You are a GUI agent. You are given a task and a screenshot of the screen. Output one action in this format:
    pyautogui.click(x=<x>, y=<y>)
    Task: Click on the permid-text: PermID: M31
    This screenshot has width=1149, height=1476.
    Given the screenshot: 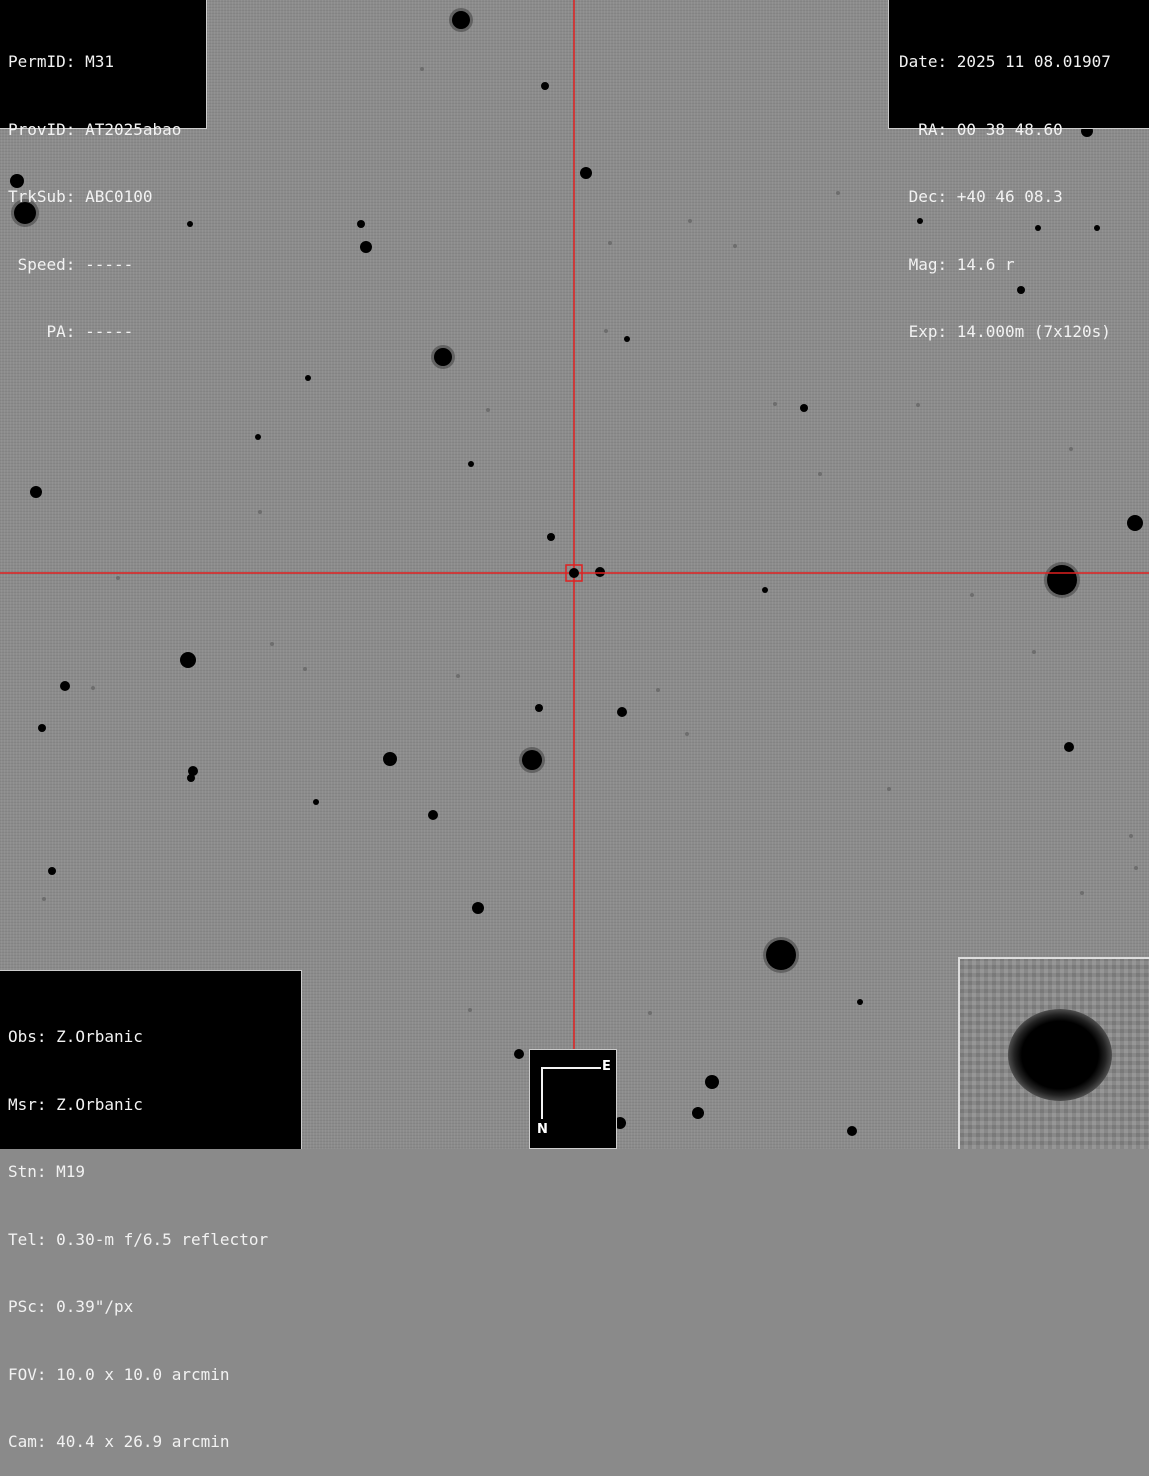 What is the action you would take?
    pyautogui.click(x=61, y=61)
    